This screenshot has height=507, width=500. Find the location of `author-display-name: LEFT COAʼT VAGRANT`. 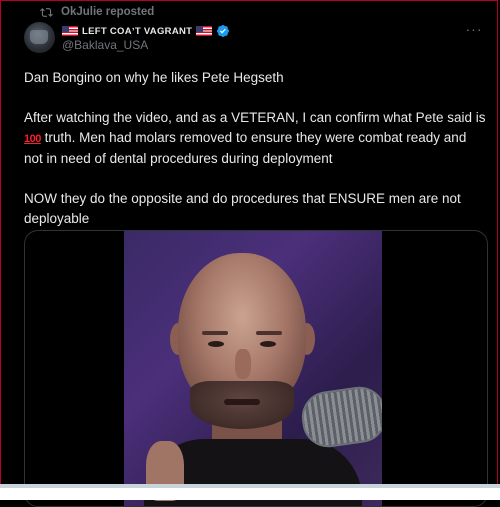

author-display-name: LEFT COAʼT VAGRANT is located at coordinates (137, 31).